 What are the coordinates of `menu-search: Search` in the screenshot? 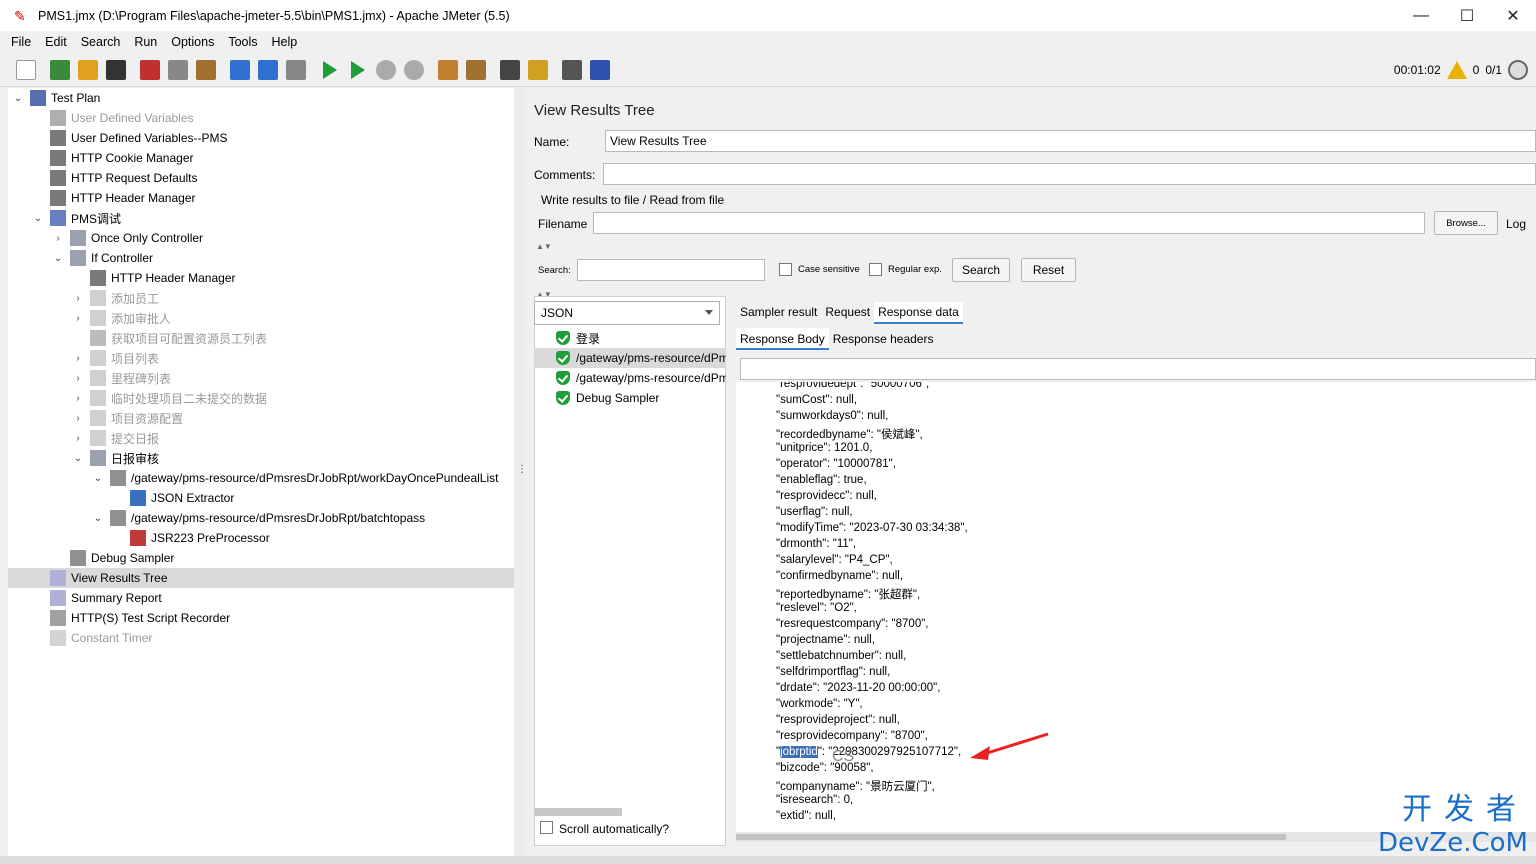 It's located at (101, 42).